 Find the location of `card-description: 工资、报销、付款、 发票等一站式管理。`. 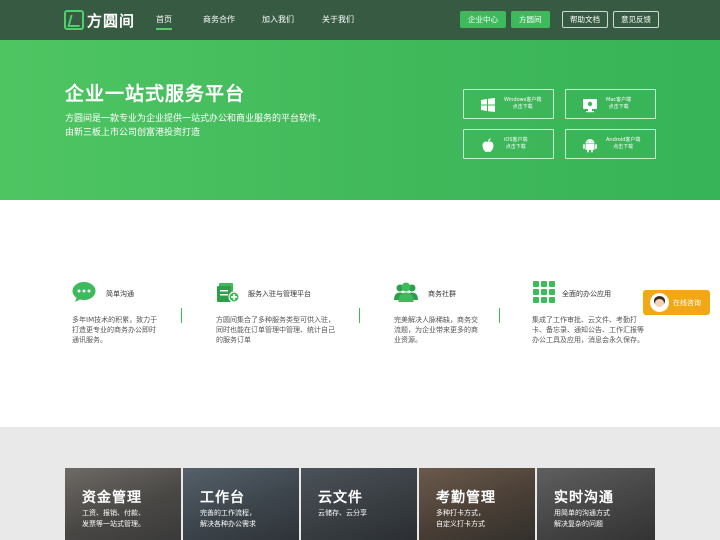

card-description: 工资、报销、付款、 发票等一站式管理。 is located at coordinates (113, 519).